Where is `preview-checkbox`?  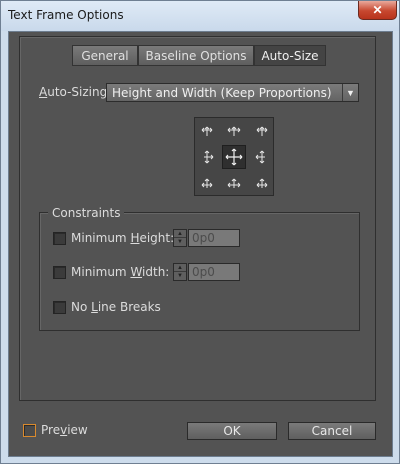
preview-checkbox is located at coordinates (29, 430).